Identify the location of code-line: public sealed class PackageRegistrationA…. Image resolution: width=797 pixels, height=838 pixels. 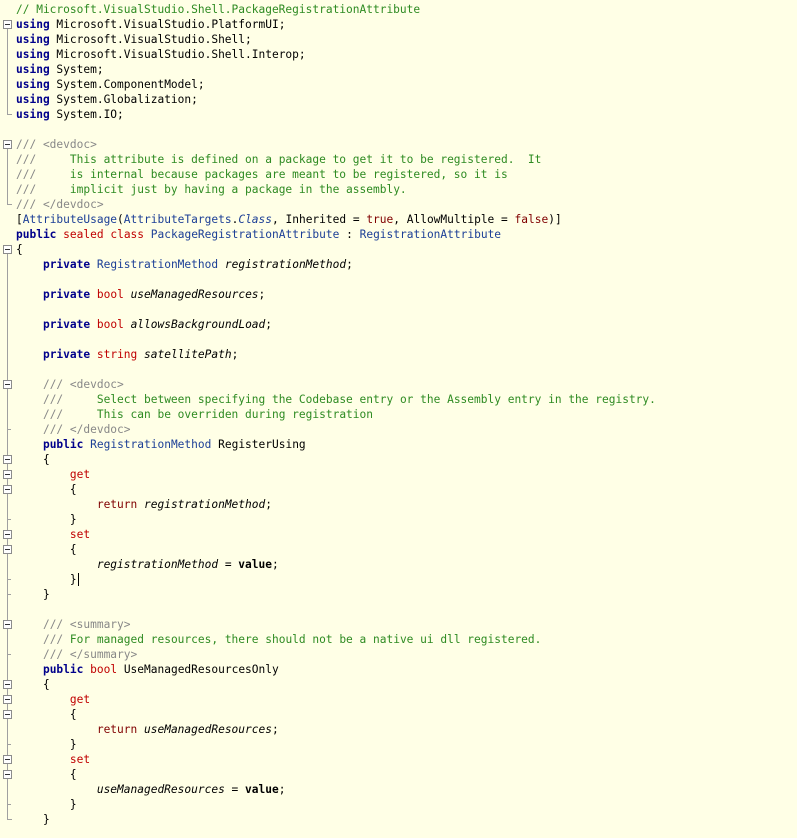
(398, 234).